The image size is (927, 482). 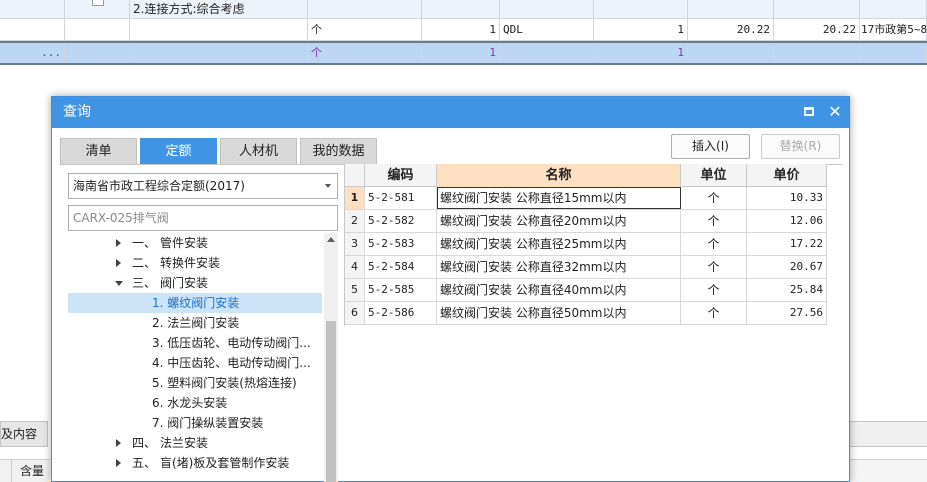 What do you see at coordinates (401, 313) in the screenshot?
I see `row-code: 5-2-586` at bounding box center [401, 313].